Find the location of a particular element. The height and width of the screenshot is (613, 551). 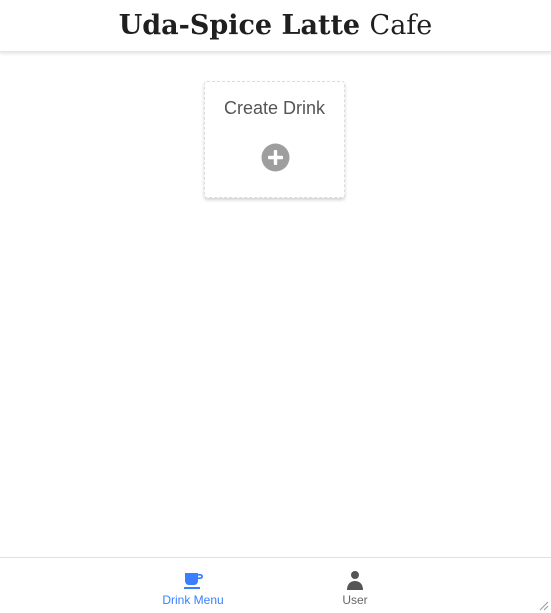

person-icon is located at coordinates (355, 580).